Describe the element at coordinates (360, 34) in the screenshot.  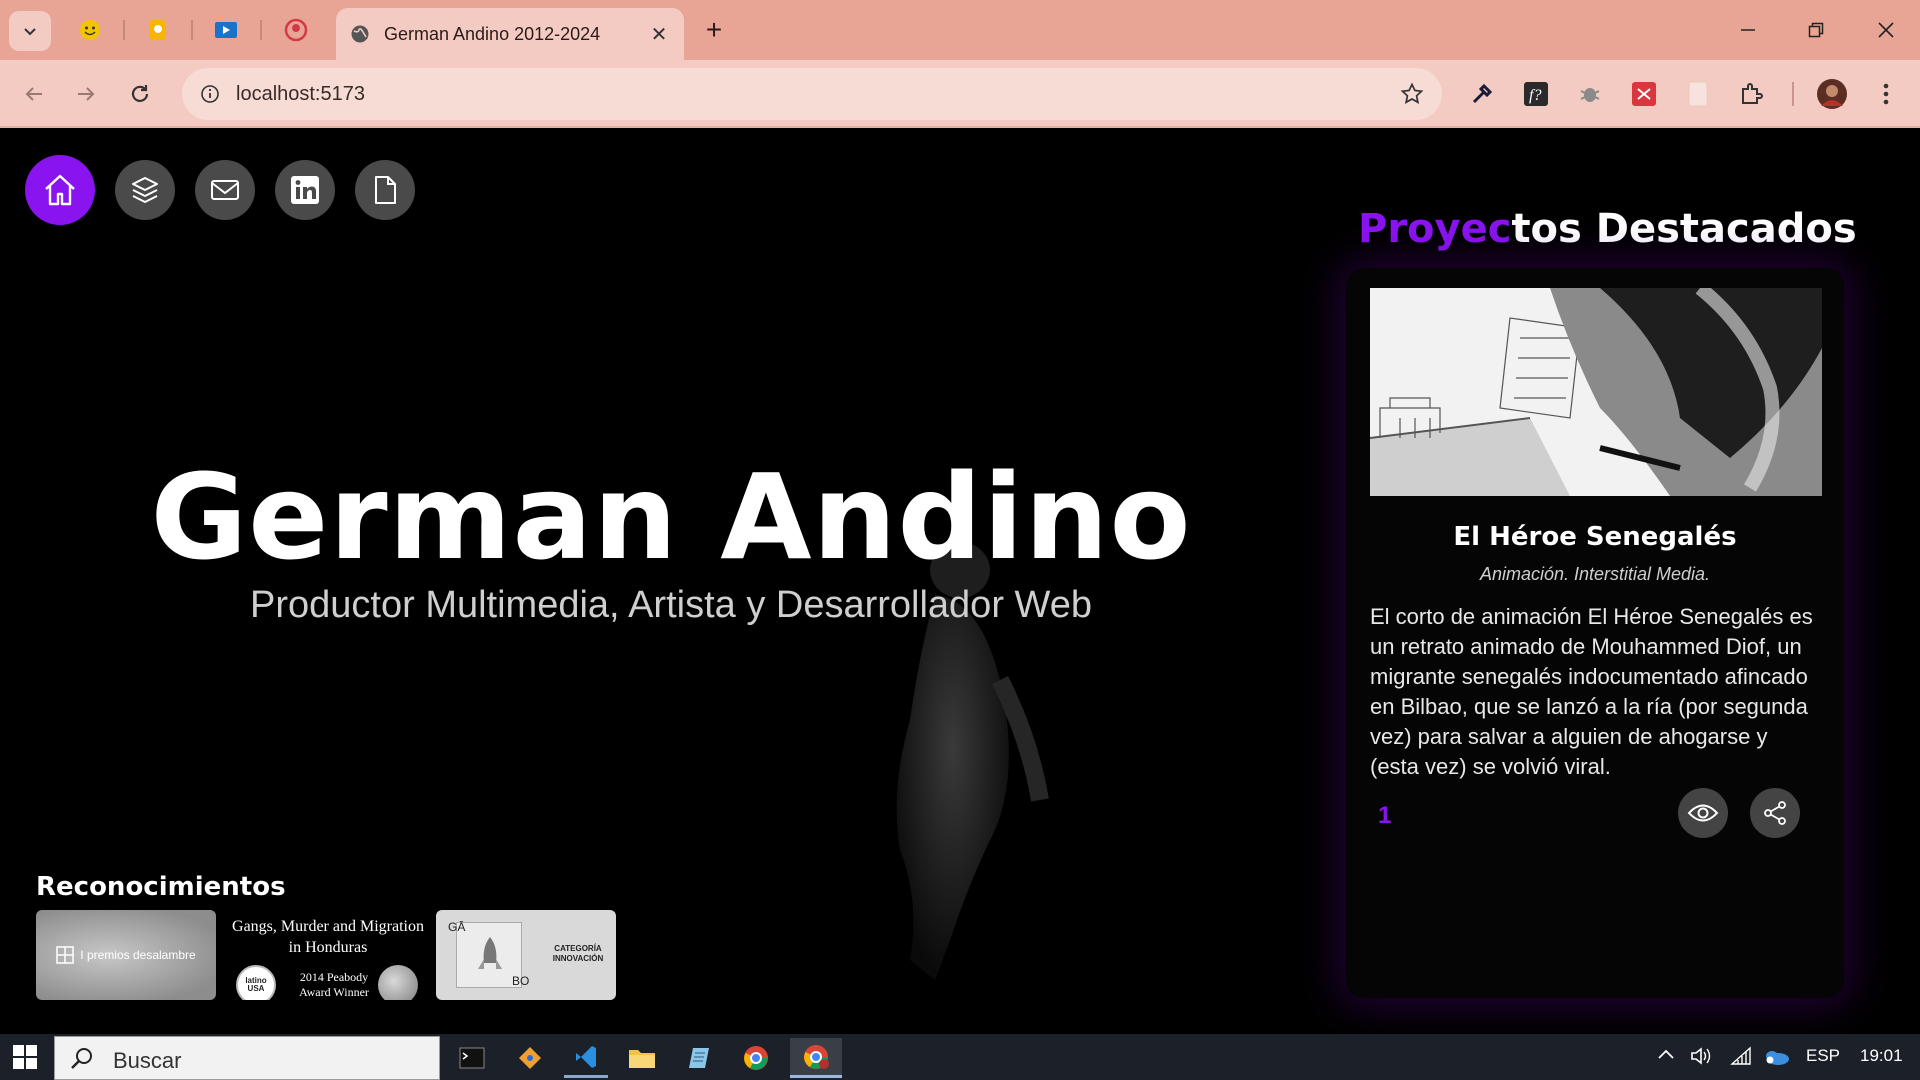
I see `globe-icon` at that location.